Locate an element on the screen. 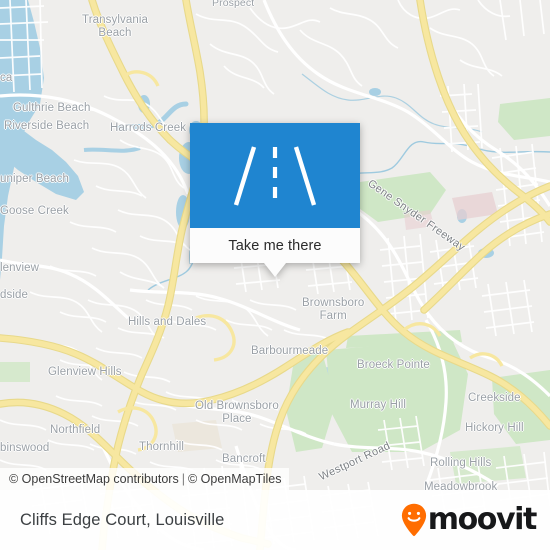  moovit-pin-smiley-icon is located at coordinates (413, 520).